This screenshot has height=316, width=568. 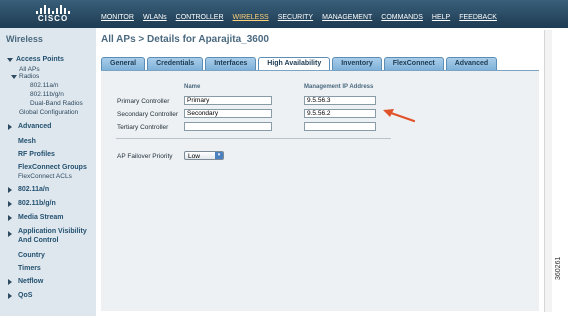 I want to click on menu-monitor: MONITOR, so click(x=117, y=17).